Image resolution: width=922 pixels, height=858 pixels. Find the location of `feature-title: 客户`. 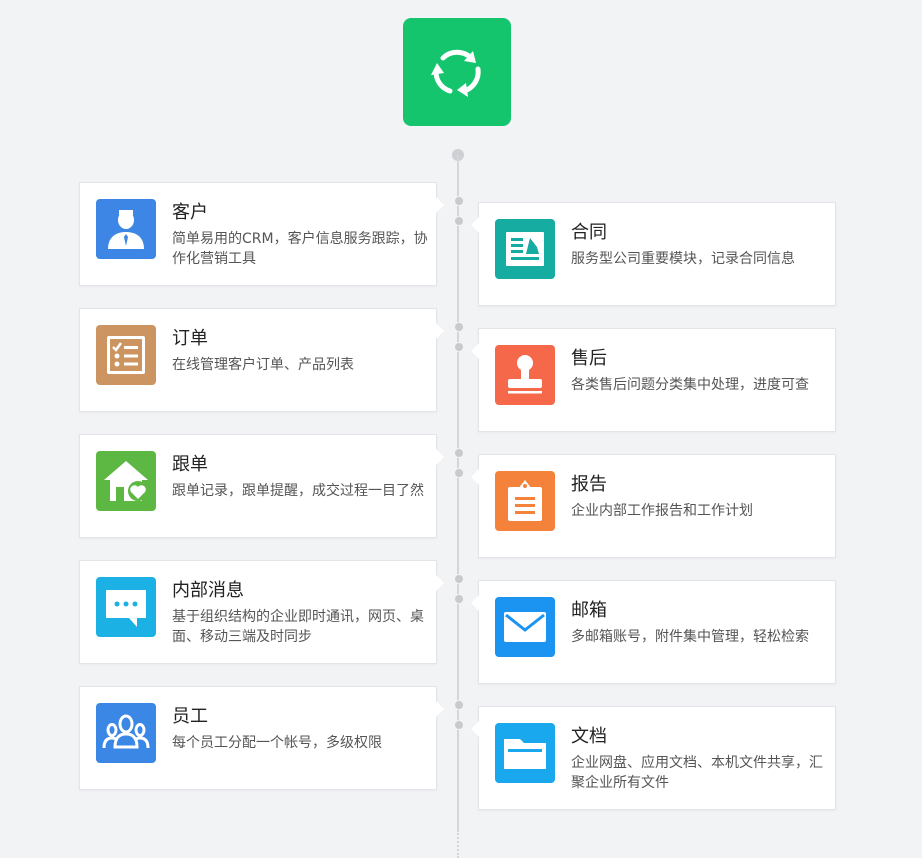

feature-title: 客户 is located at coordinates (190, 212).